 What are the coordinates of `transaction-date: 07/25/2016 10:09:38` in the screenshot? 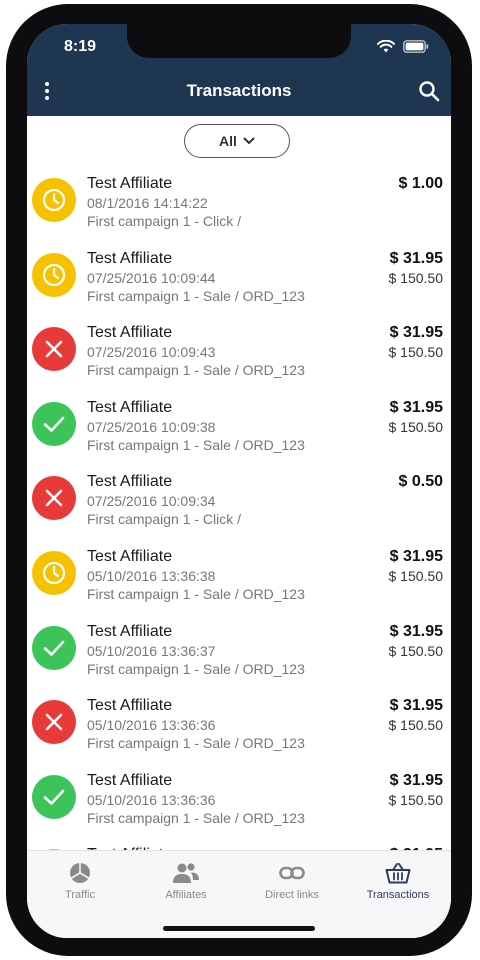 It's located at (151, 426).